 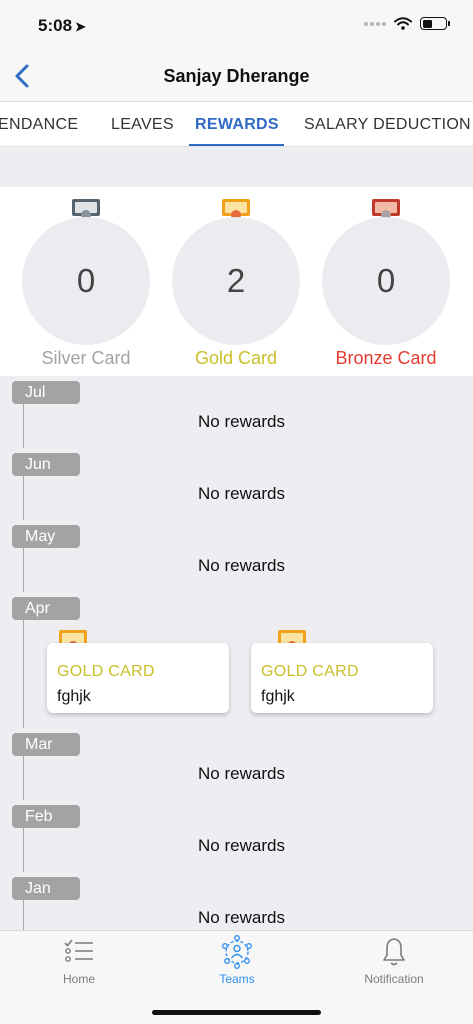 What do you see at coordinates (80, 26) in the screenshot?
I see `location-icon: ➤` at bounding box center [80, 26].